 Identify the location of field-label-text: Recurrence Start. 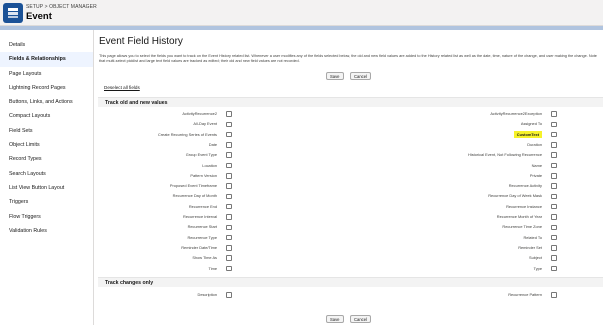
(202, 227).